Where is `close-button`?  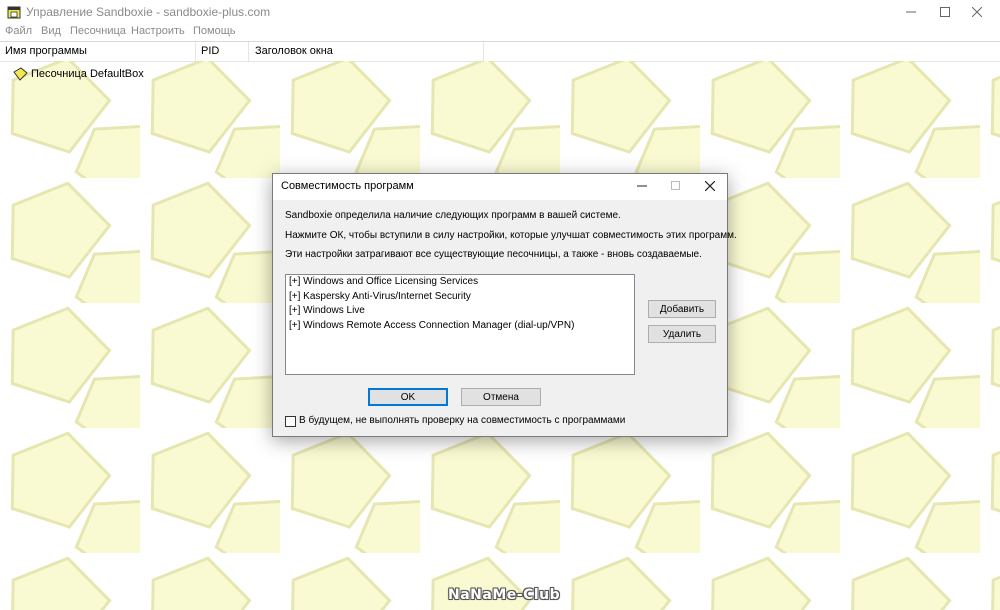
close-button is located at coordinates (977, 12).